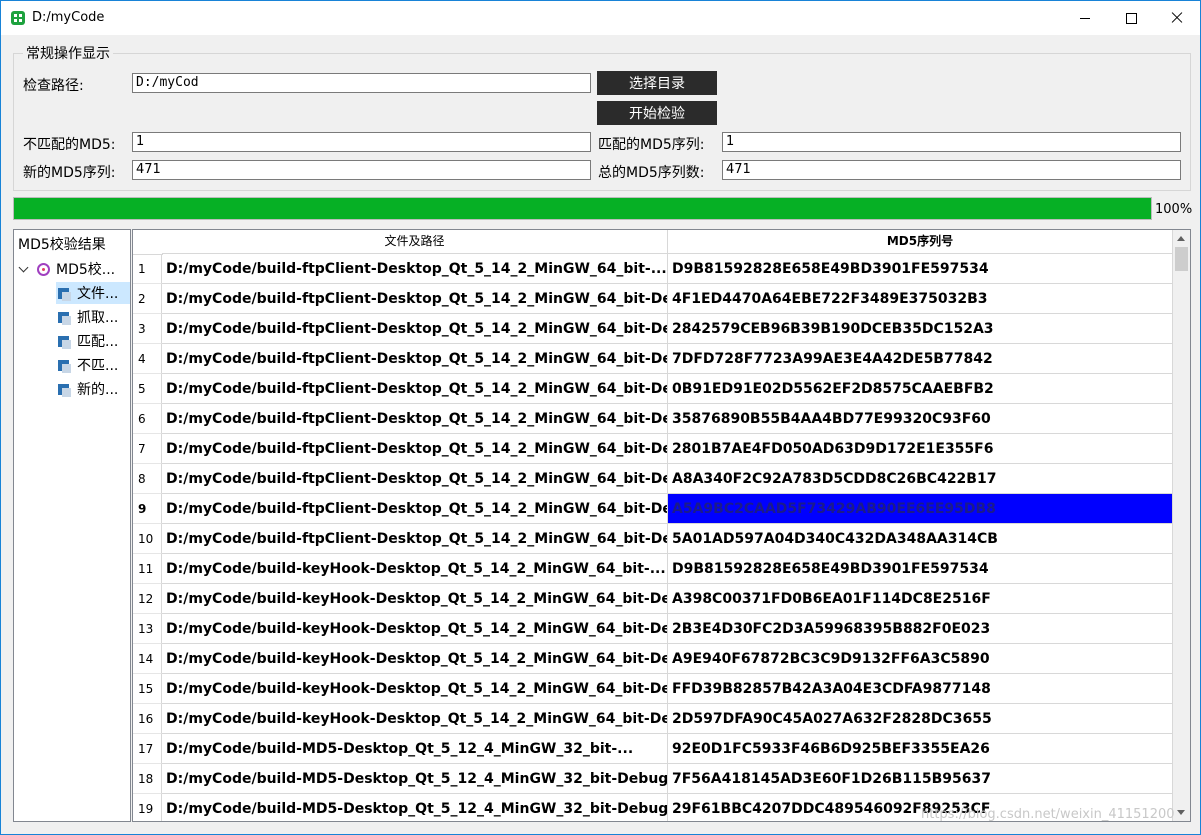 The width and height of the screenshot is (1201, 835). I want to click on scroll-up-icon, so click(1181, 238).